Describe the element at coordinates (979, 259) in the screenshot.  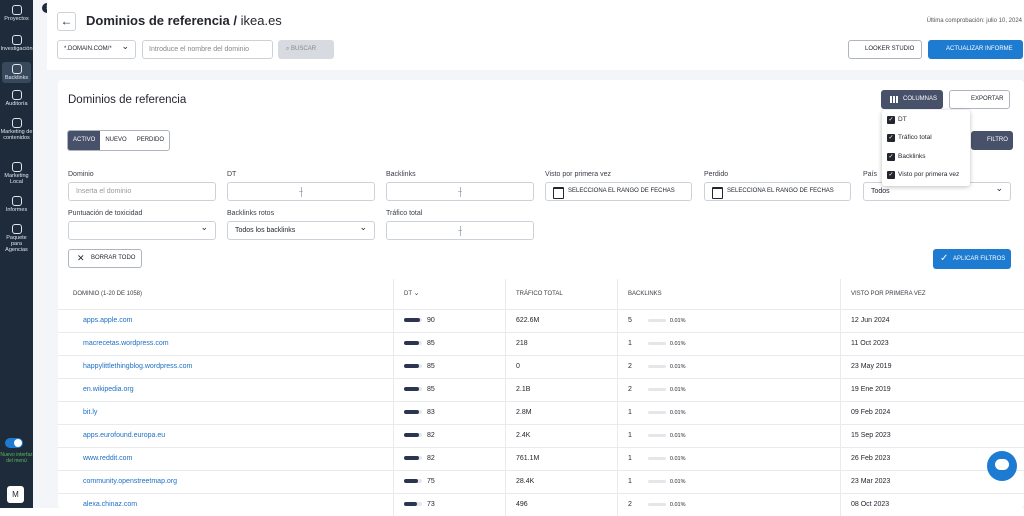
I see `apply-filters-label: APLICAR FILTROS` at that location.